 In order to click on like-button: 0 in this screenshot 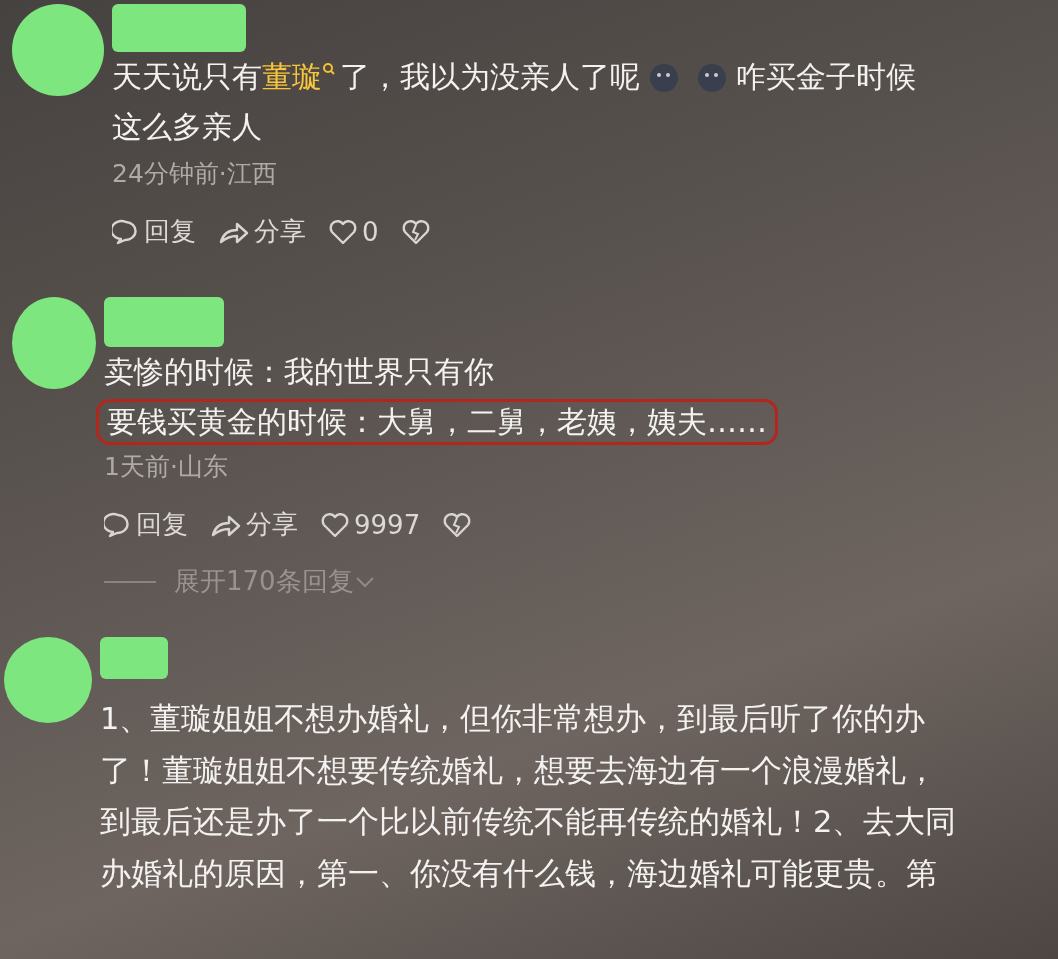, I will do `click(353, 231)`.